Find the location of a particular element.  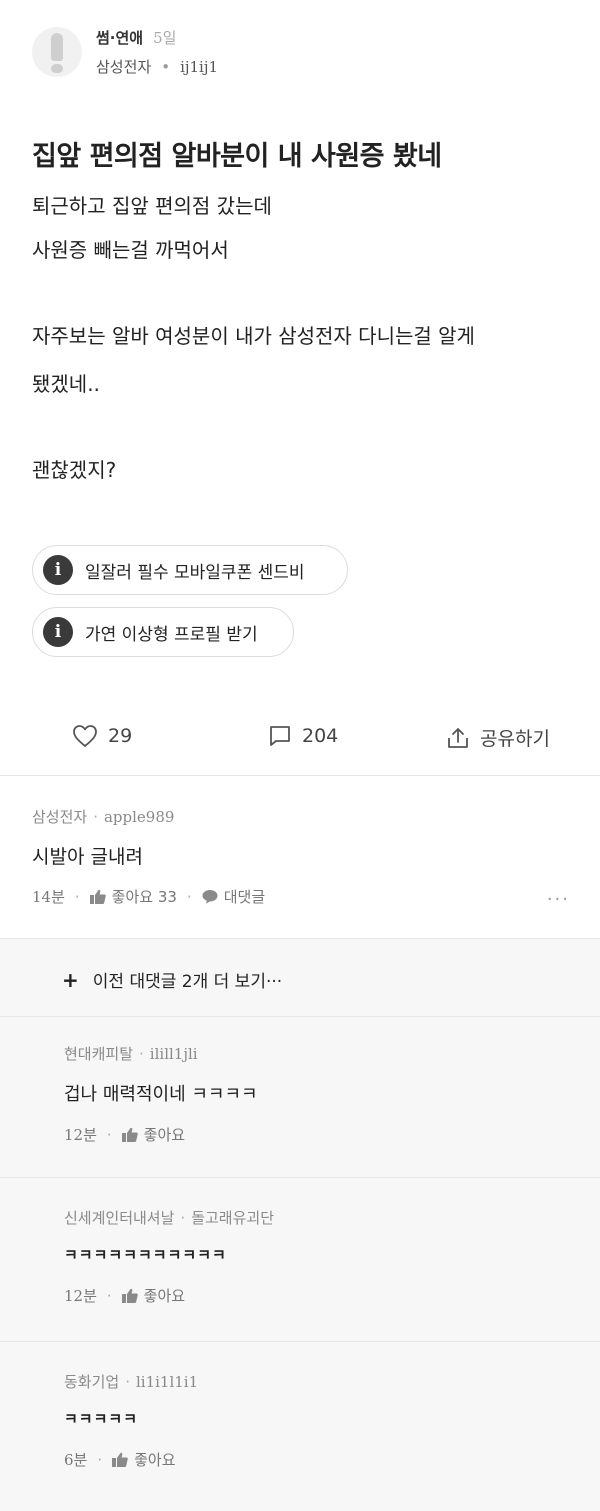

reply-item: 신세계인터내셔날 · 돌고래유괴단 ㅋㅋㅋㅋㅋㅋㅋㅋㅋㅋㅋ 12분 · 좋아요 is located at coordinates (314, 1256).